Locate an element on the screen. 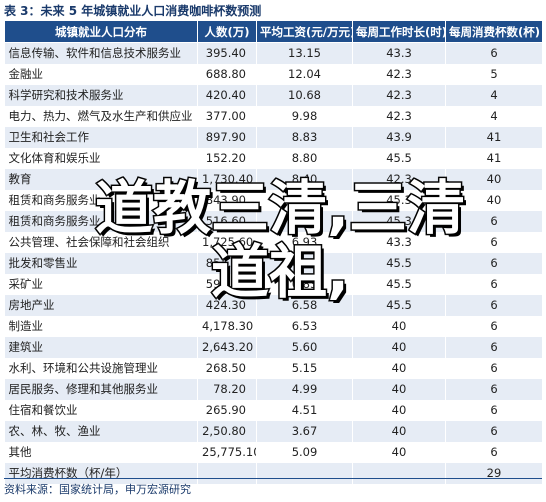 Image resolution: width=546 pixels, height=502 pixels. cell-people: 854.60 is located at coordinates (227, 263).